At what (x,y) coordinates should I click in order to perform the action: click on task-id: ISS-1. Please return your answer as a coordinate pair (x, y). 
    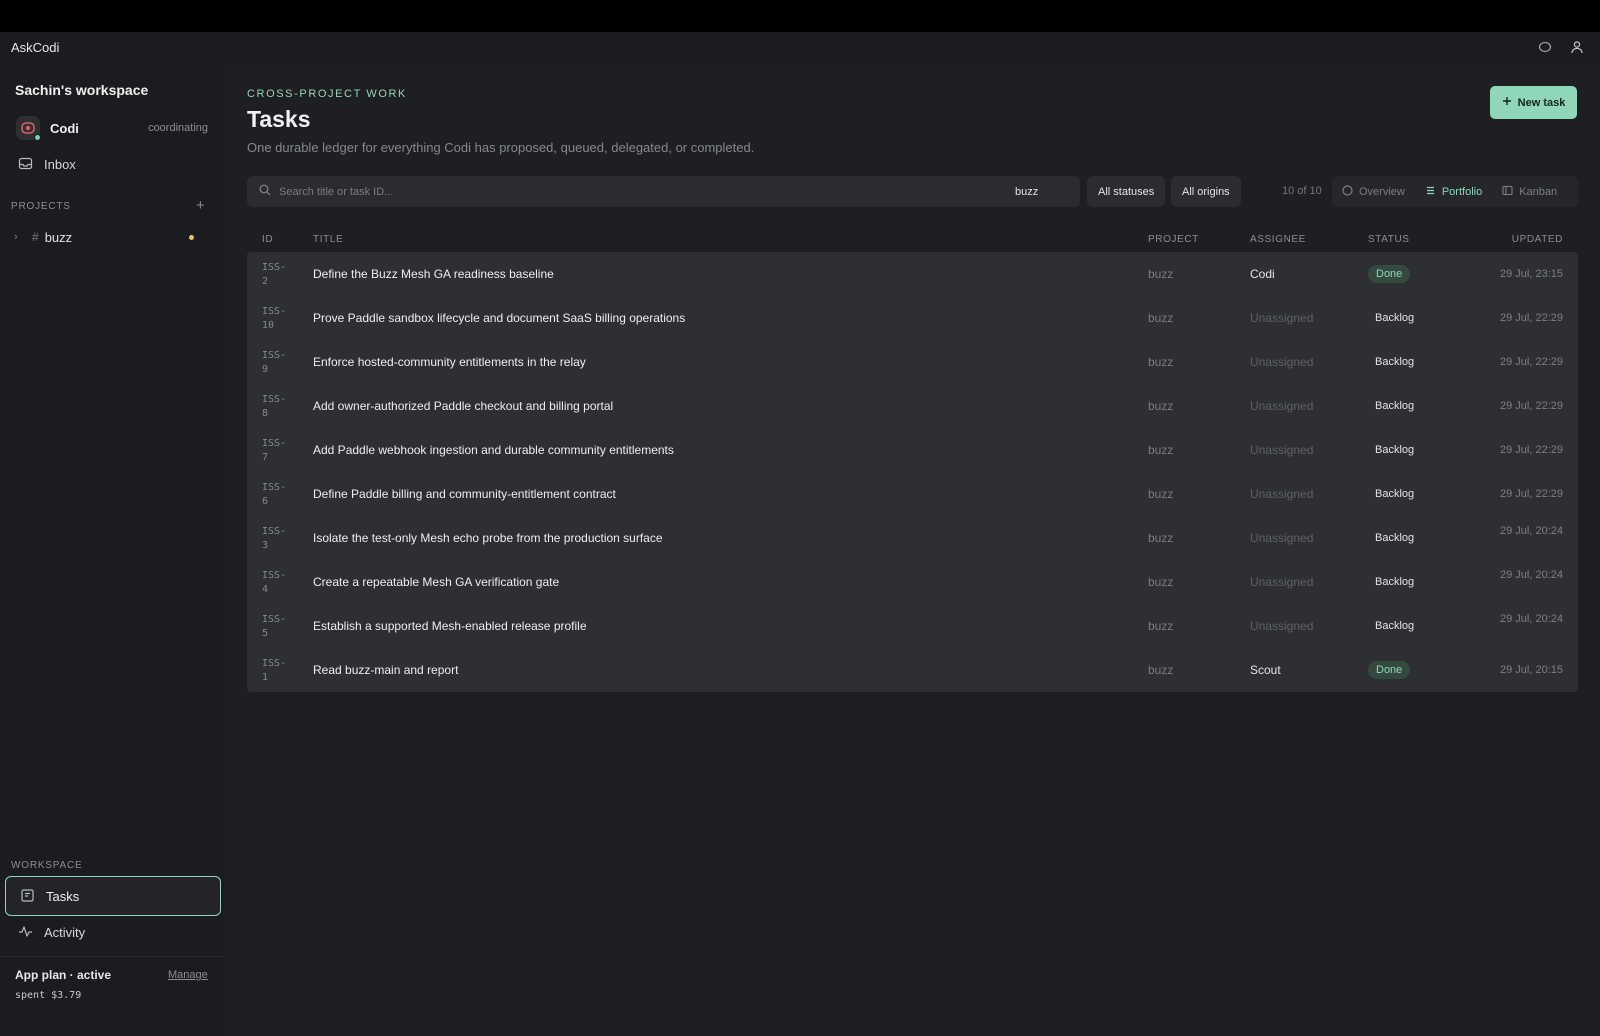
    Looking at the image, I should click on (274, 670).